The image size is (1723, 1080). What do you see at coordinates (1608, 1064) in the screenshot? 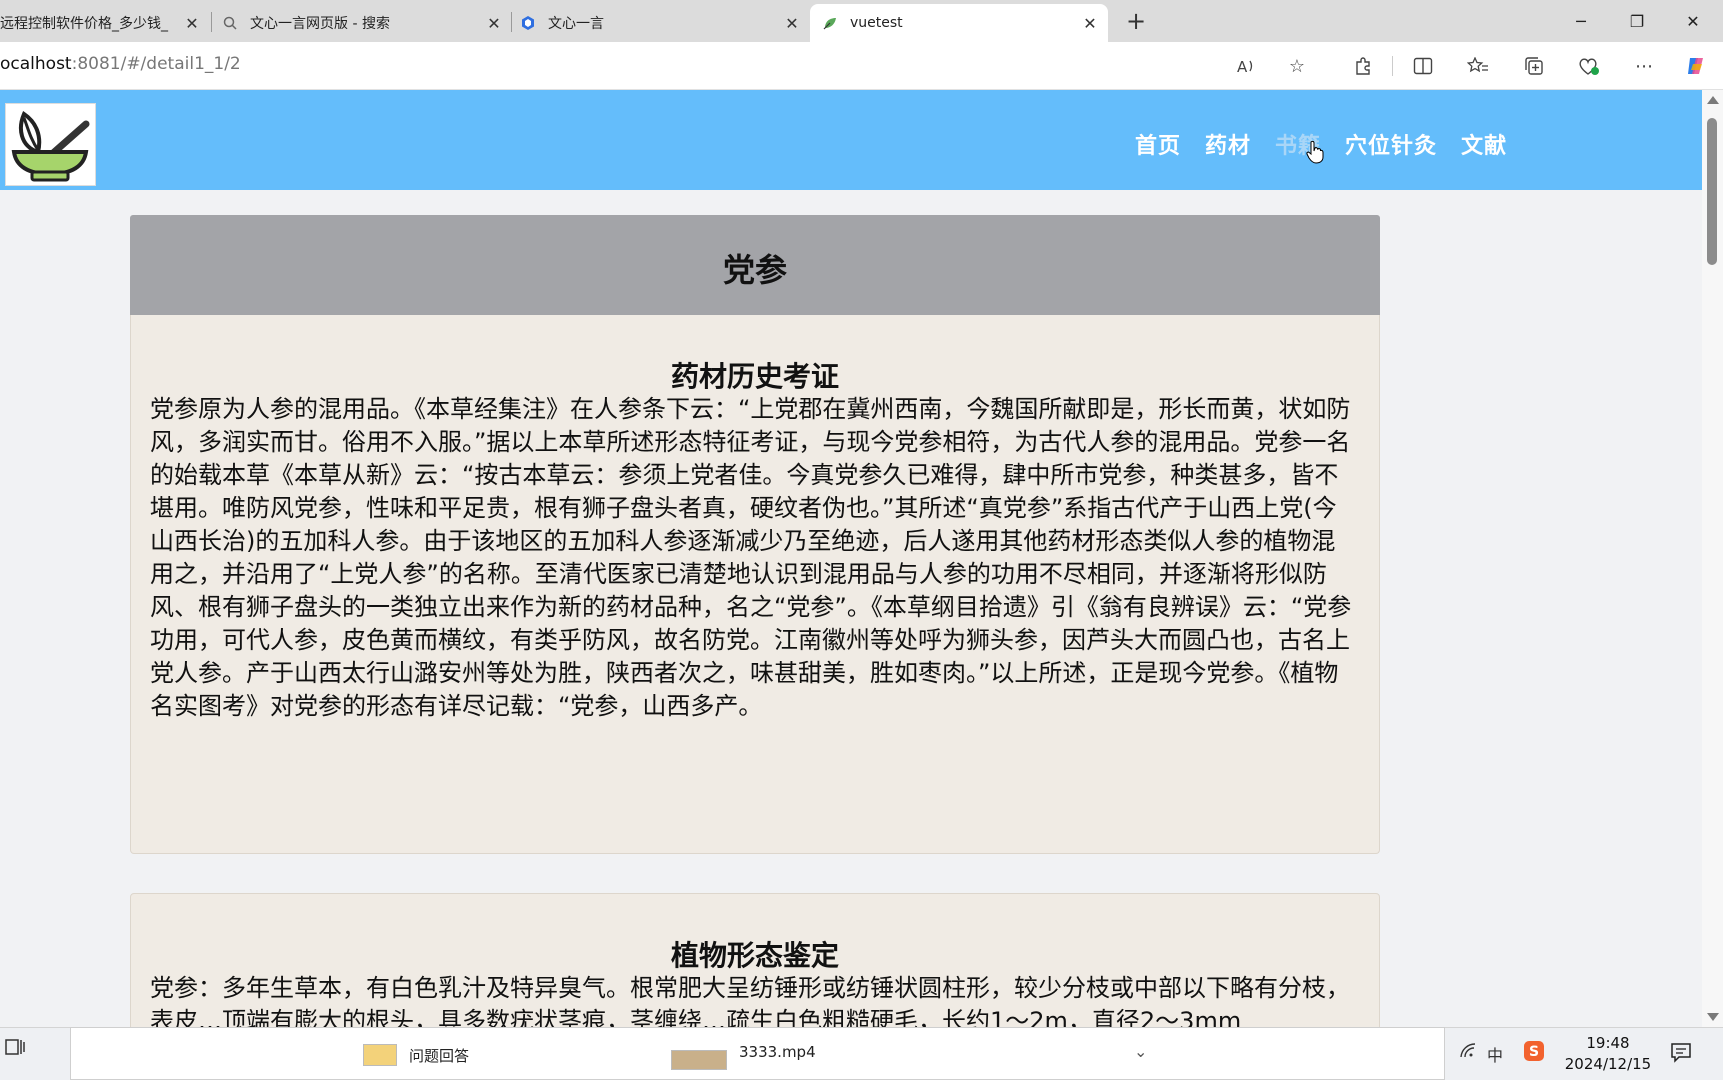
I see `clock-date: 2024/12/15` at bounding box center [1608, 1064].